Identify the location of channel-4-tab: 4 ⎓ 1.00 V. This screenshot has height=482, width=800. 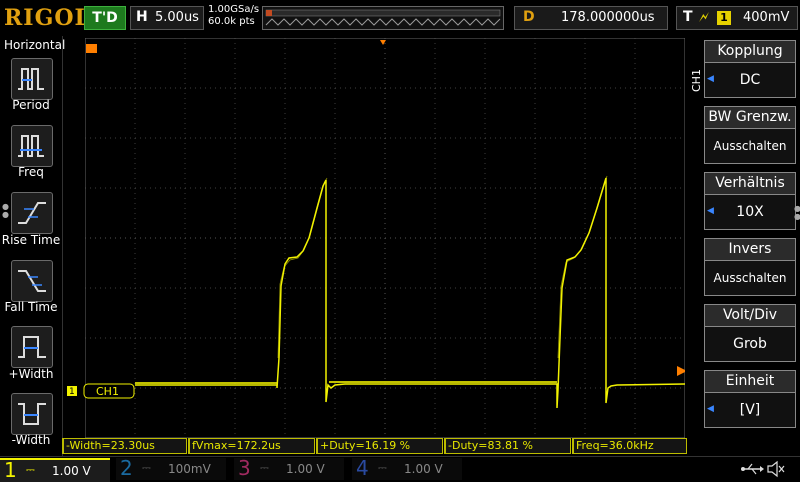
(407, 468).